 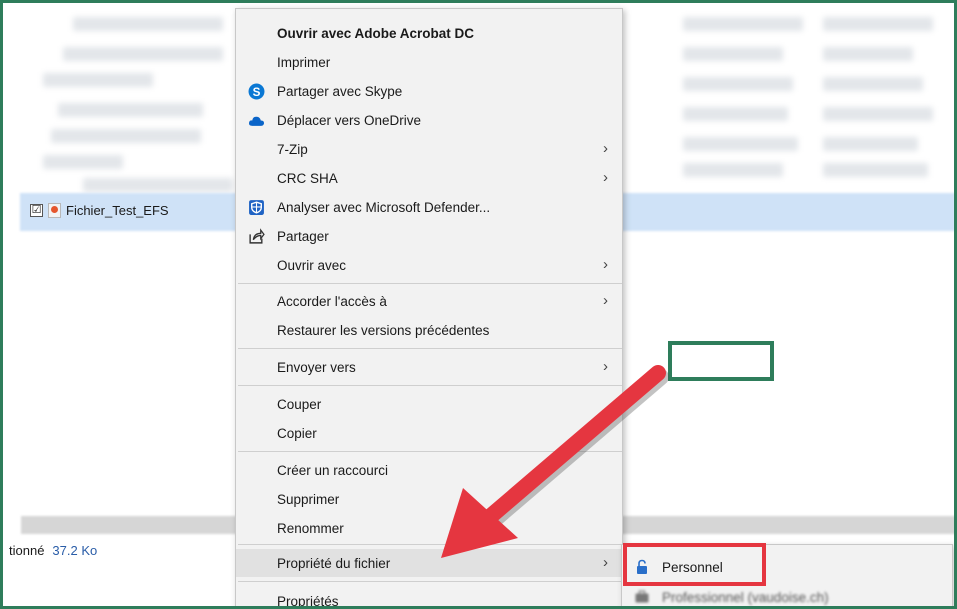 I want to click on menu-item-open-with: Ouvrir avec ›, so click(x=429, y=265).